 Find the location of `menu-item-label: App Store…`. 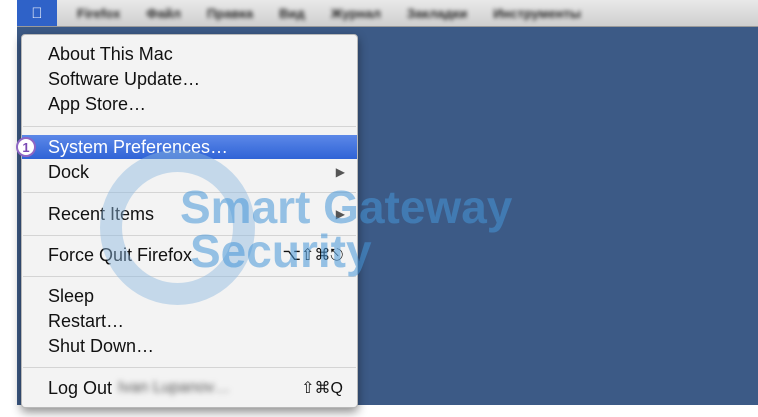

menu-item-label: App Store… is located at coordinates (97, 103).